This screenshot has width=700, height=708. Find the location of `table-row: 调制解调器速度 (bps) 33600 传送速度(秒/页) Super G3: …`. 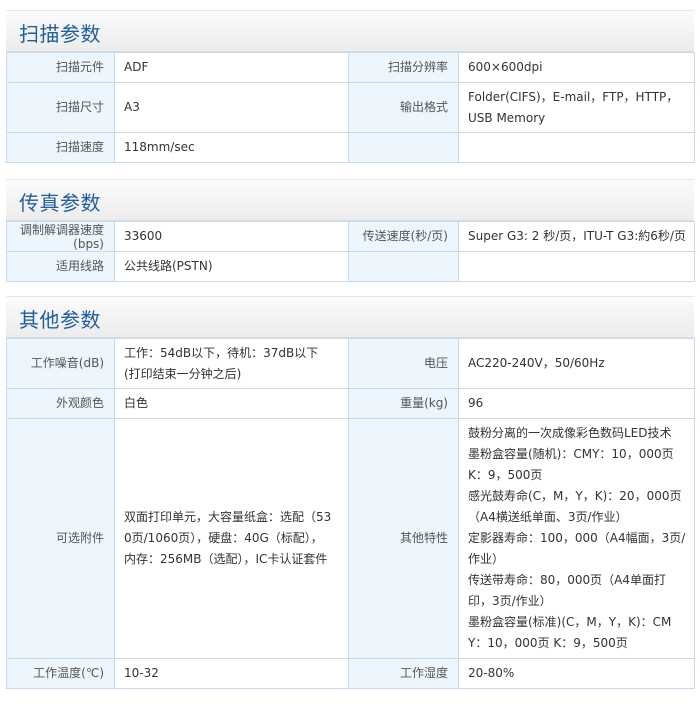

table-row: 调制解调器速度 (bps) 33600 传送速度(秒/页) Super G3: … is located at coordinates (350, 236).